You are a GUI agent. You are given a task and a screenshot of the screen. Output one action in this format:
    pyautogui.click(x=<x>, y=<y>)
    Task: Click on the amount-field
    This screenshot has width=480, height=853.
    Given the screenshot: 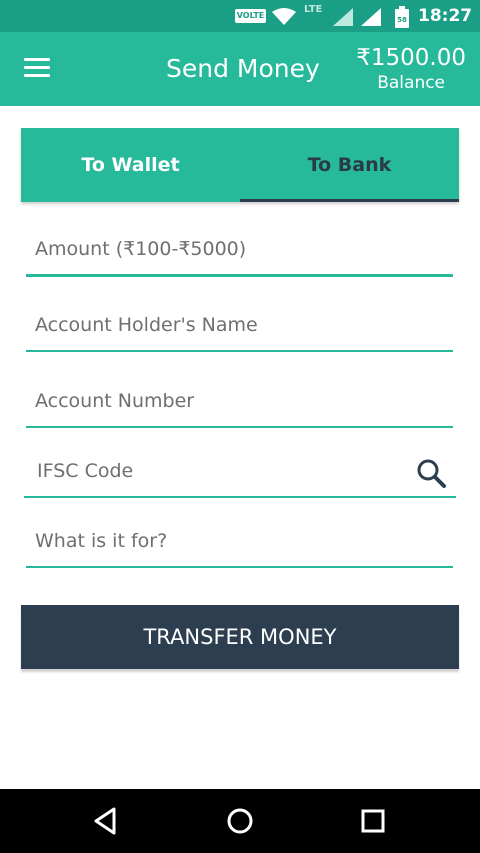 What is the action you would take?
    pyautogui.click(x=239, y=251)
    